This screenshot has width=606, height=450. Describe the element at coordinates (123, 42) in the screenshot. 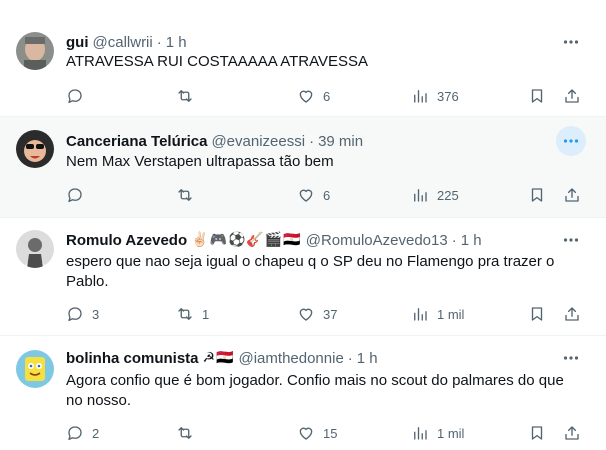

I see `user-handle: @callwrii` at that location.